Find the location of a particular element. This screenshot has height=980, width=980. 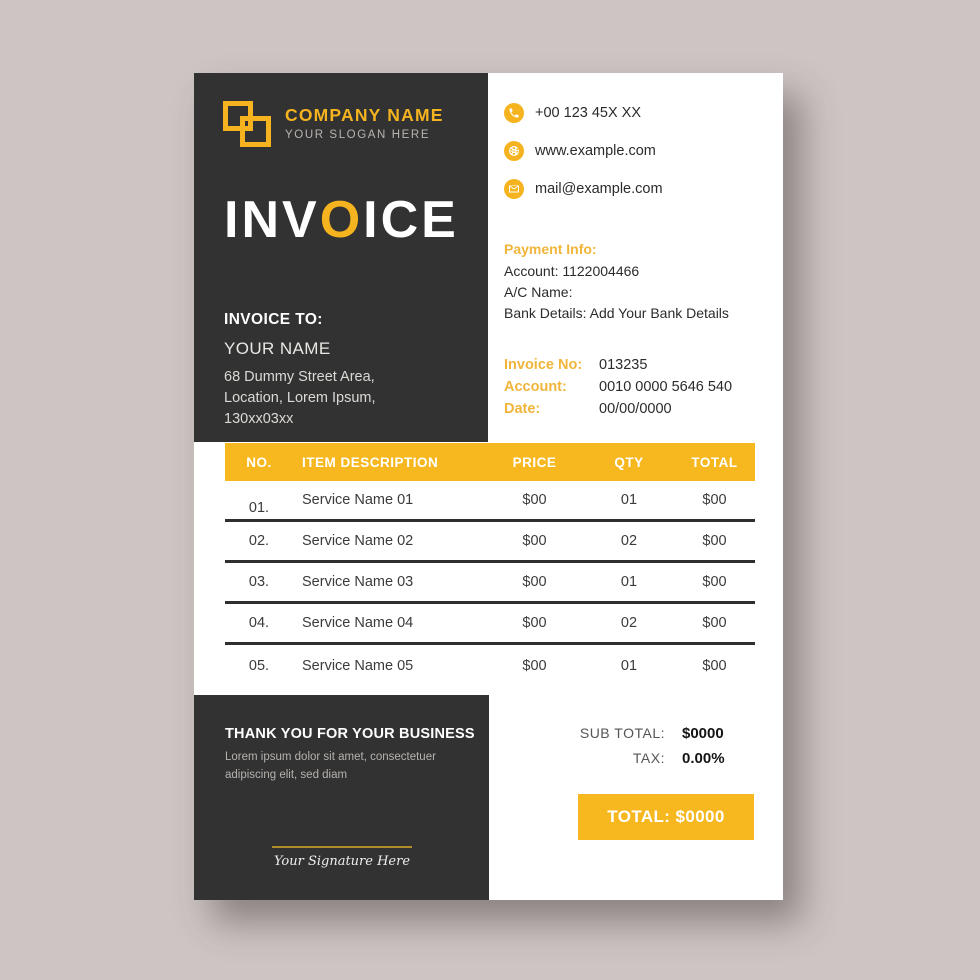

payment-account: Account: 1122004466 is located at coordinates (572, 271).